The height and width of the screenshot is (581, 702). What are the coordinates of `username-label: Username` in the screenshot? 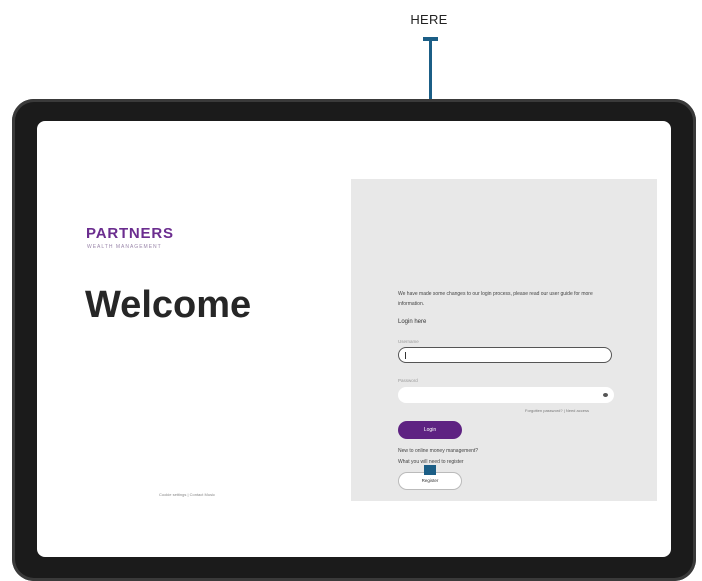 It's located at (408, 341).